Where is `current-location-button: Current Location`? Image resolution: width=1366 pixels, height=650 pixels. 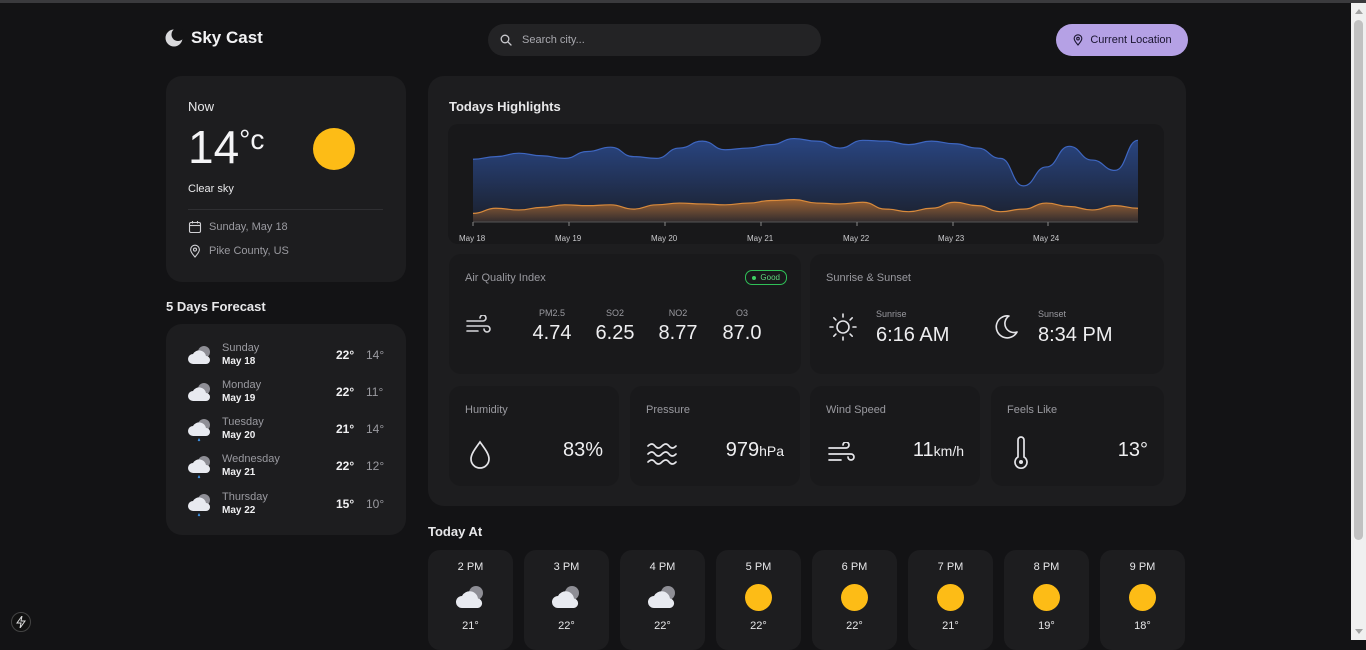
current-location-button: Current Location is located at coordinates (1122, 40).